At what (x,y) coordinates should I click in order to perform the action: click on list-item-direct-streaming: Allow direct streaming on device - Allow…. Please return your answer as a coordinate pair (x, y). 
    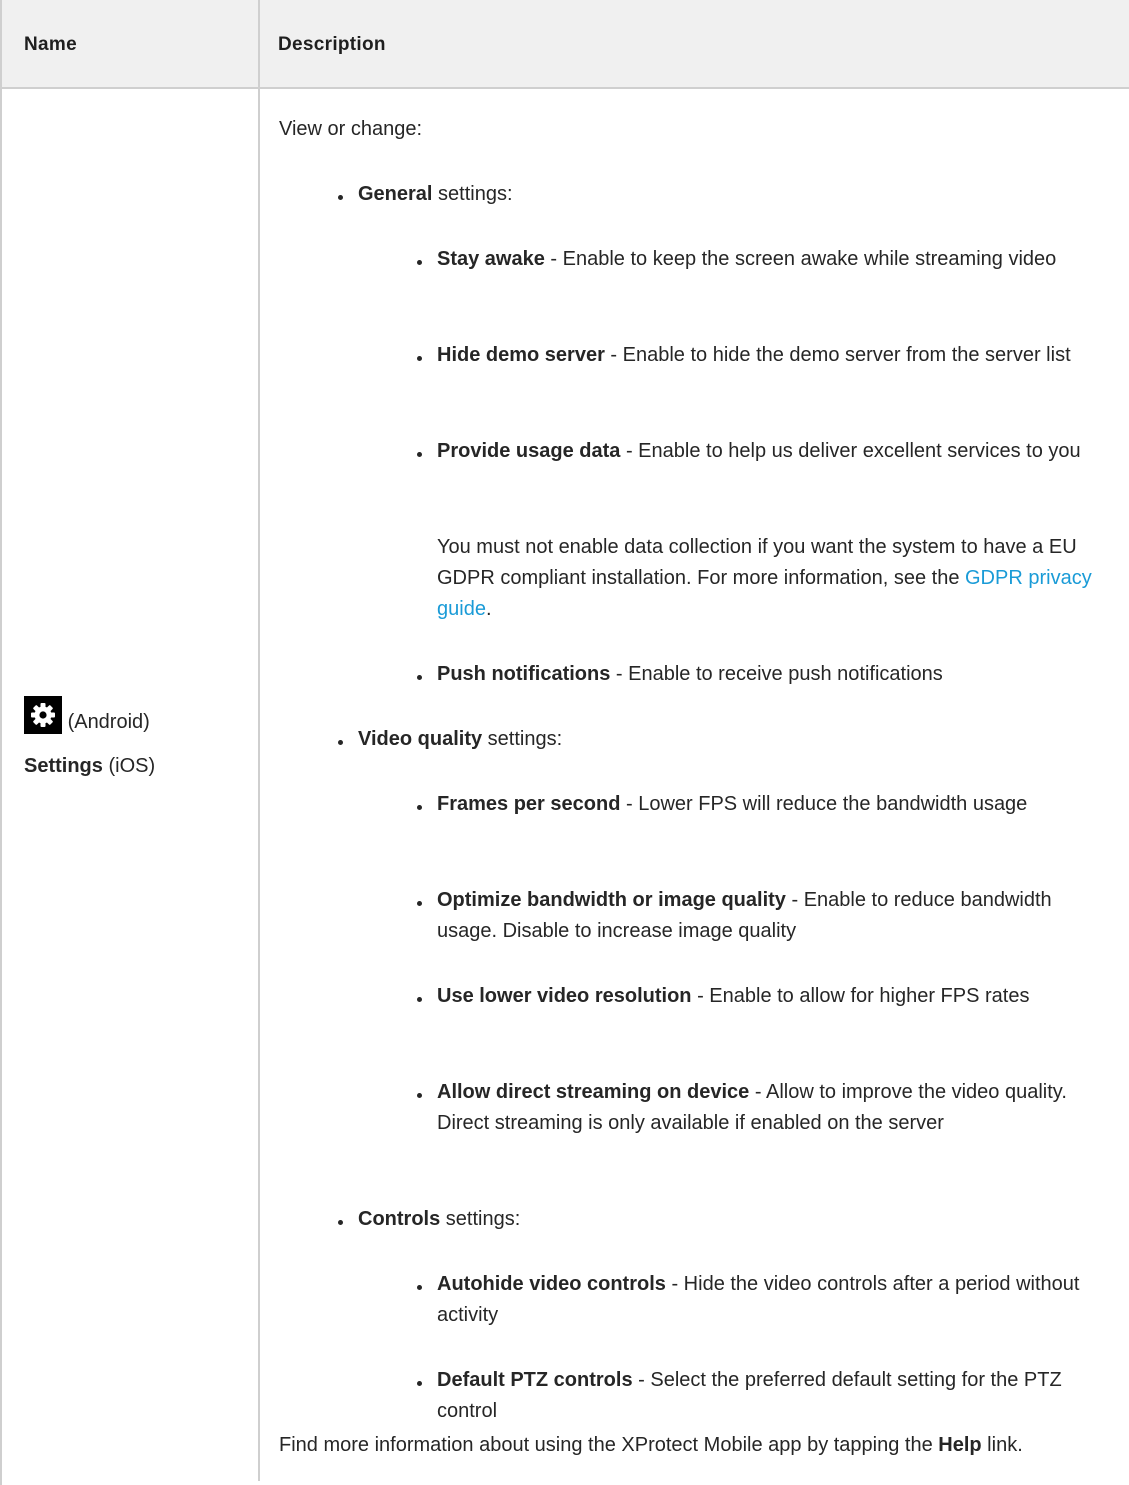
    Looking at the image, I should click on (742, 1107).